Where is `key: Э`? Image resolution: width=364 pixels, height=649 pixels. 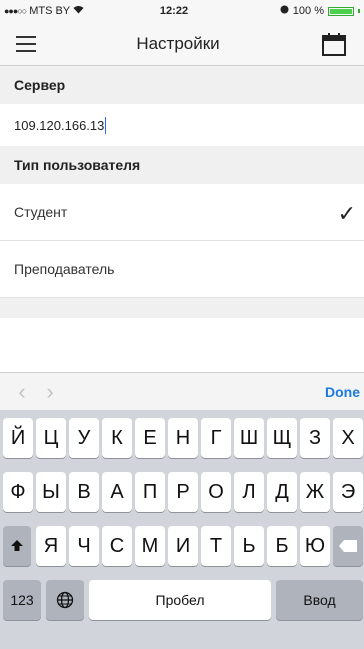
key: Э is located at coordinates (348, 492).